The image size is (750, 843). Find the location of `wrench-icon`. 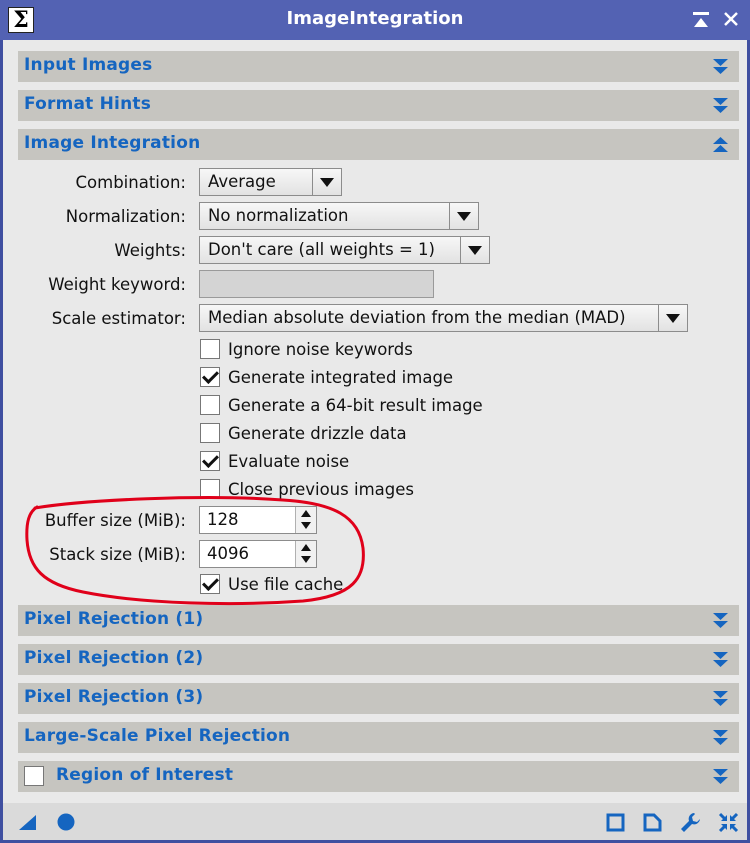

wrench-icon is located at coordinates (690, 822).